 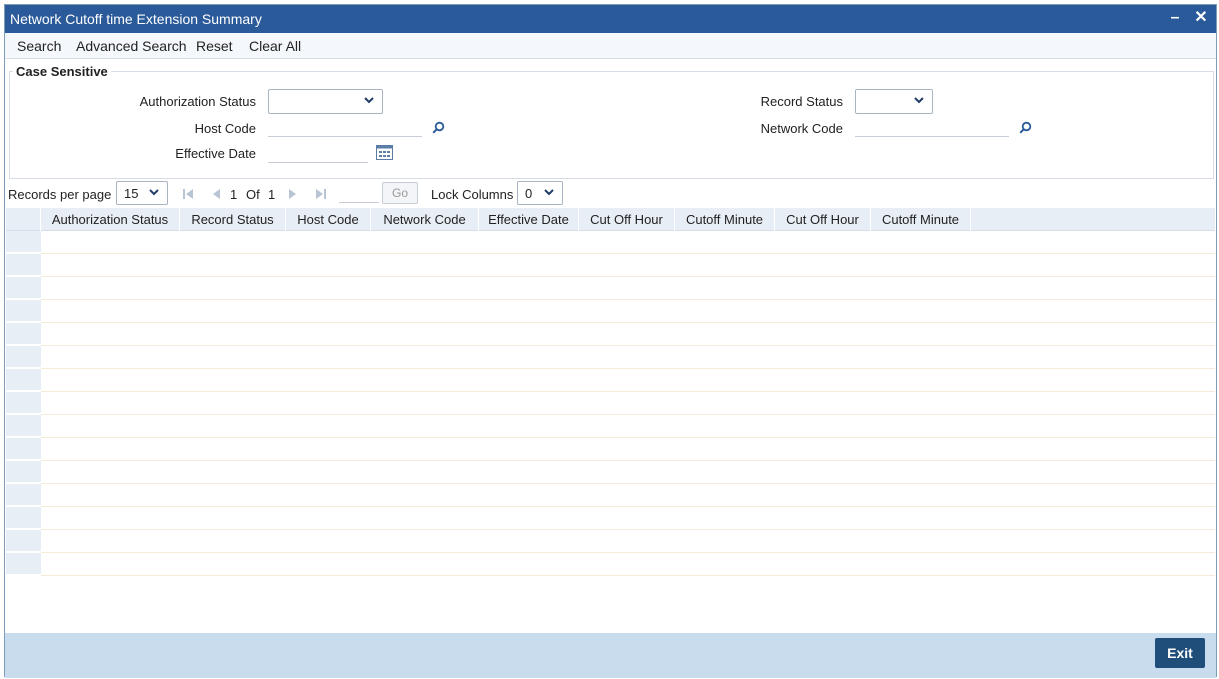 What do you see at coordinates (234, 194) in the screenshot?
I see `current-page: 1` at bounding box center [234, 194].